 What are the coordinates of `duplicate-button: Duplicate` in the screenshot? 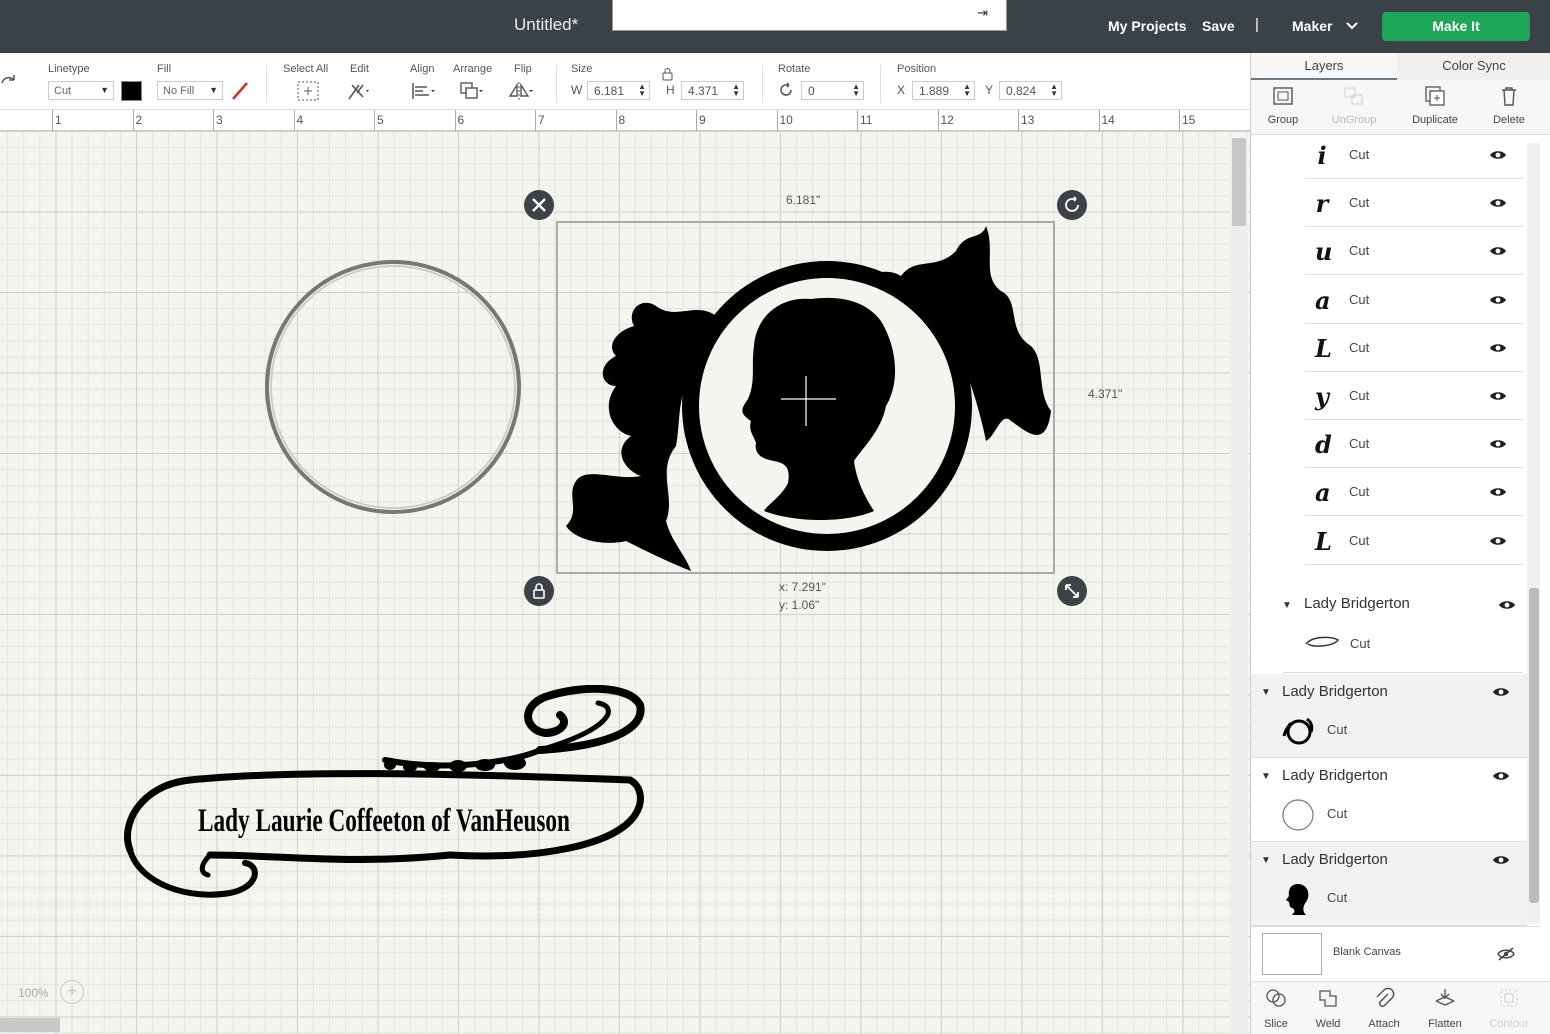 It's located at (1435, 105).